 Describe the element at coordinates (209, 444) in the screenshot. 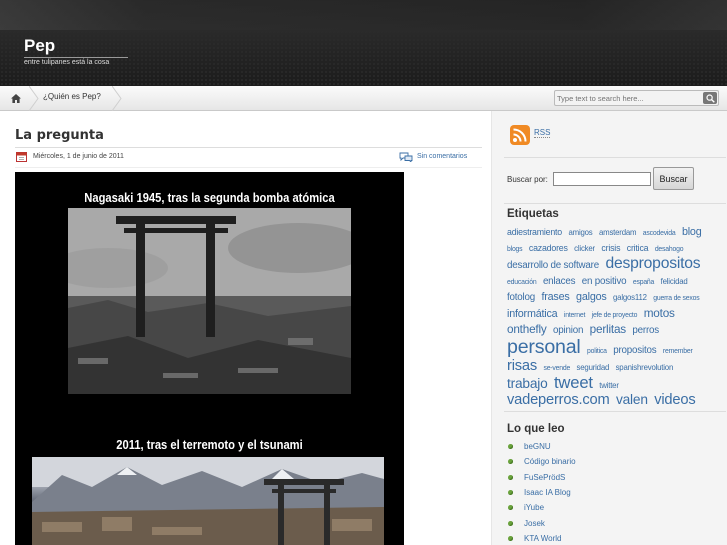

I see `image-caption-bottom: 2011, tras el terremoto y el tsunami` at that location.